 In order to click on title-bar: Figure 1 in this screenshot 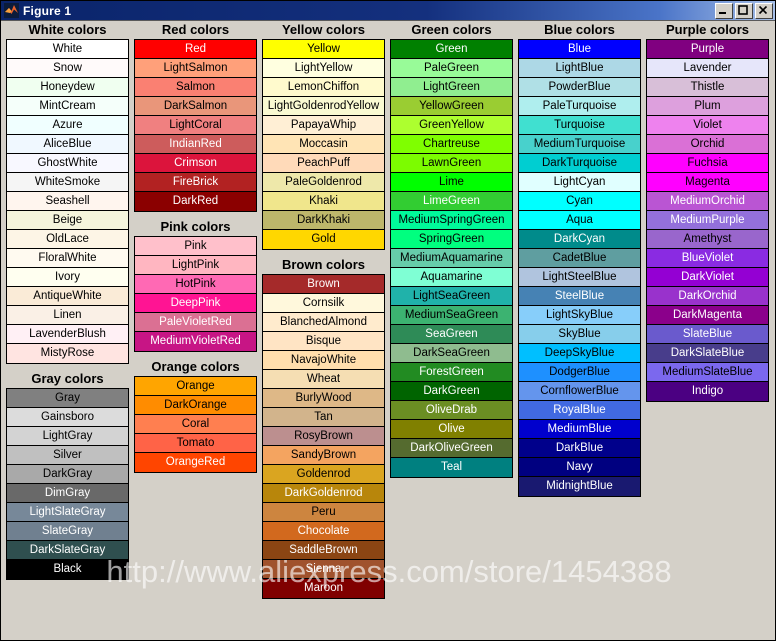, I will do `click(388, 11)`.